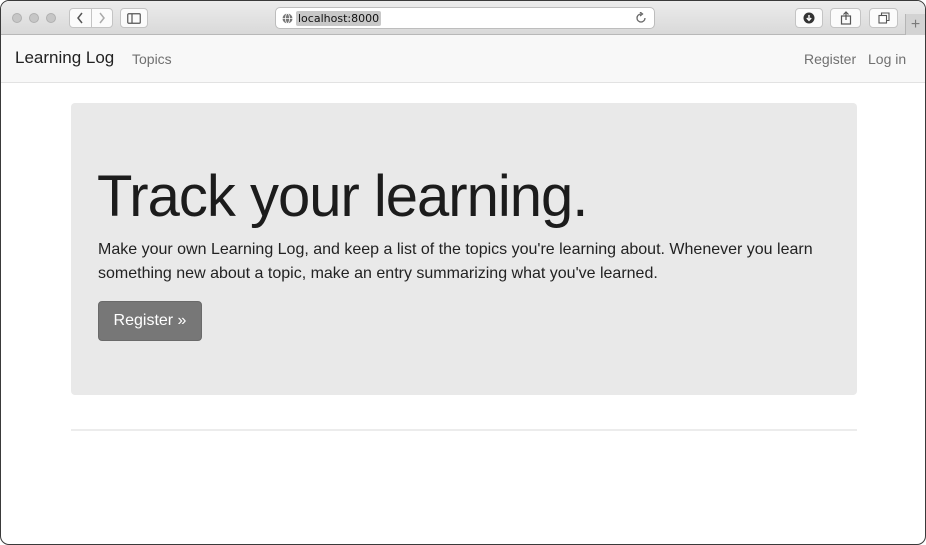 This screenshot has width=926, height=545. I want to click on brand-link: Learning Log, so click(64, 58).